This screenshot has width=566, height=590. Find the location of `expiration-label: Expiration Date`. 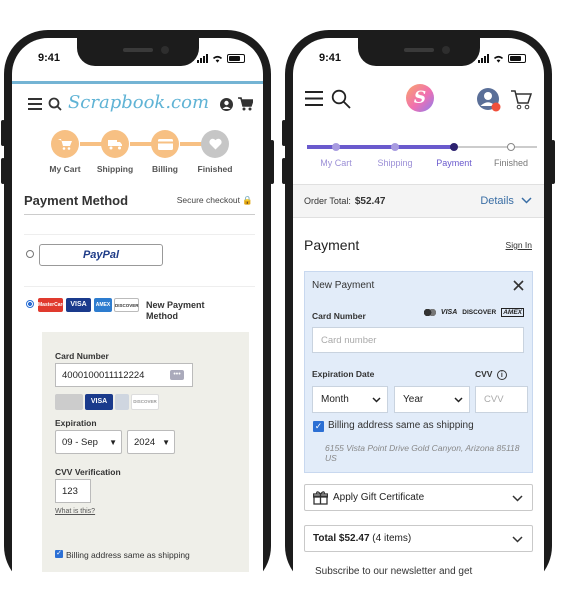

expiration-label: Expiration Date is located at coordinates (343, 374).